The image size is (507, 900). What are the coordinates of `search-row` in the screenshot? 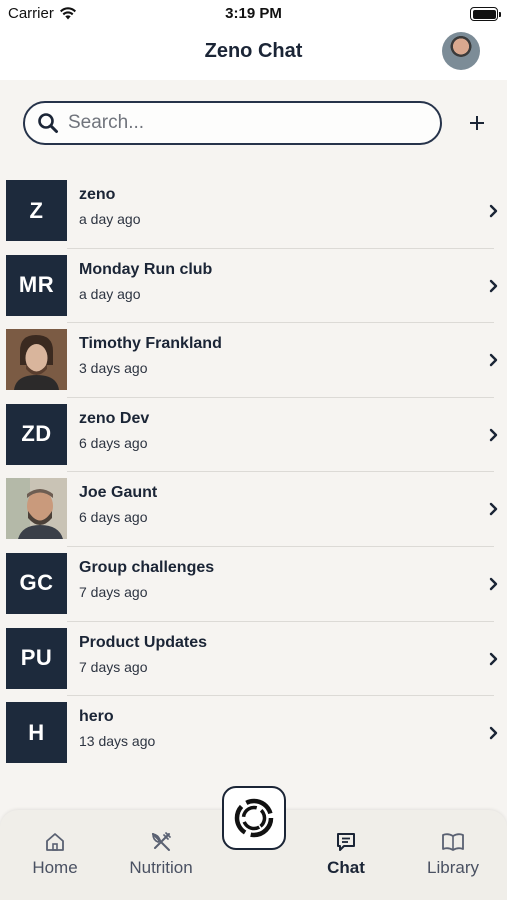 It's located at (253, 125).